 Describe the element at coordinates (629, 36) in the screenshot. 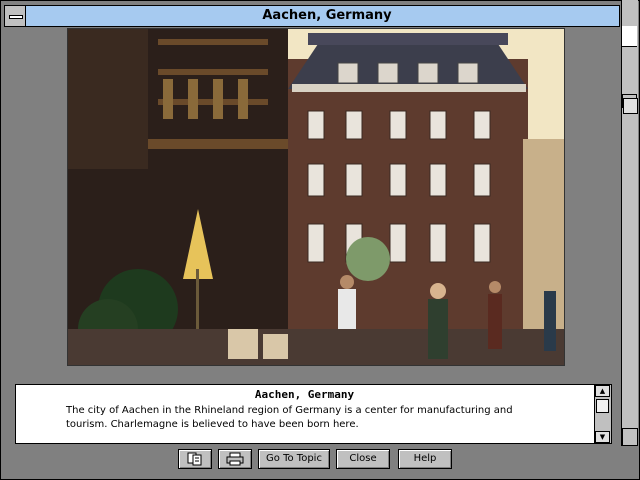

I see `background-scroll-top` at that location.